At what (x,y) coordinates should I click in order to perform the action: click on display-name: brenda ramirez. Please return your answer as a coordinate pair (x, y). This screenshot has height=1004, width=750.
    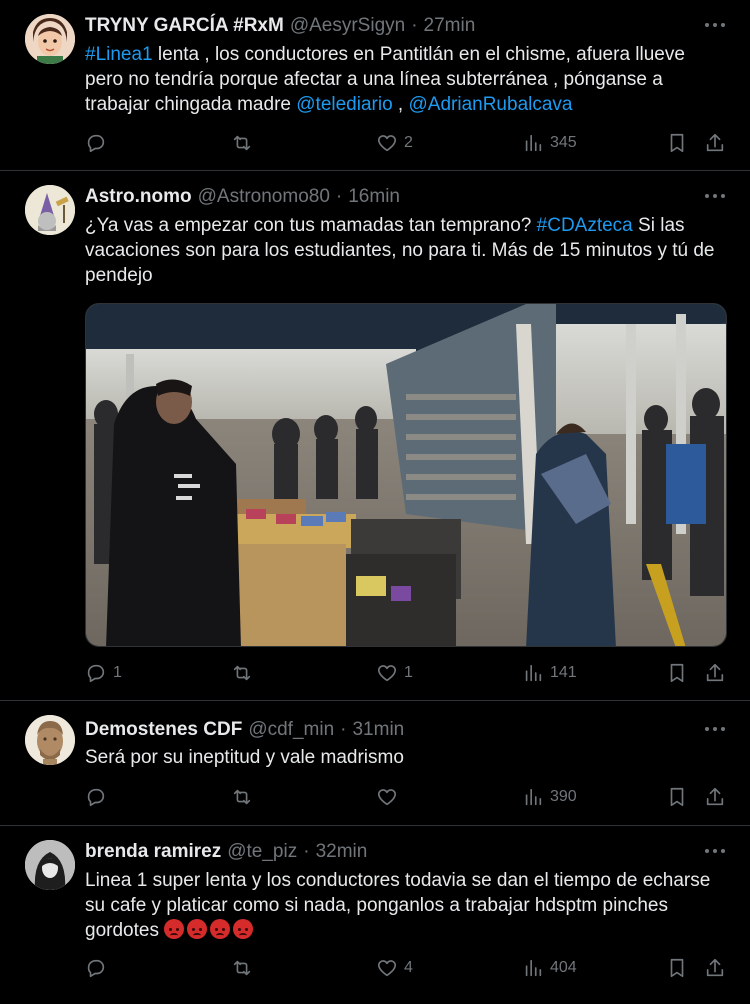
    Looking at the image, I should click on (153, 852).